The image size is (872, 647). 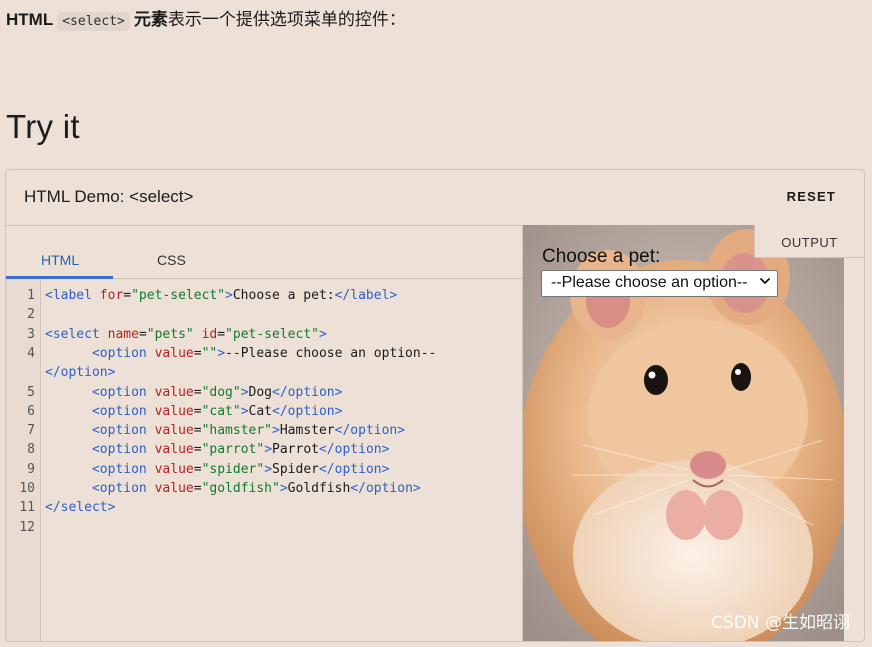 I want to click on line-number: 9, so click(x=31, y=469).